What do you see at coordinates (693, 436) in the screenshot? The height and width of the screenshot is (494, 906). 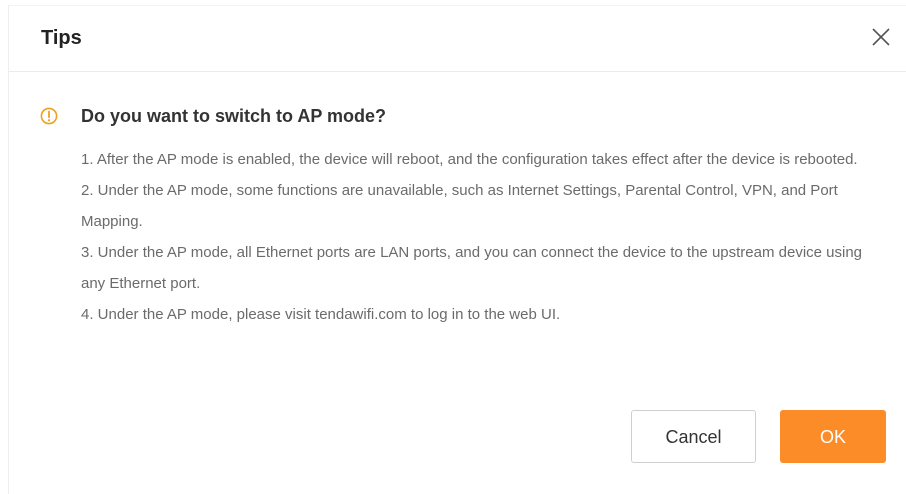 I see `cancel-button: Cancel` at bounding box center [693, 436].